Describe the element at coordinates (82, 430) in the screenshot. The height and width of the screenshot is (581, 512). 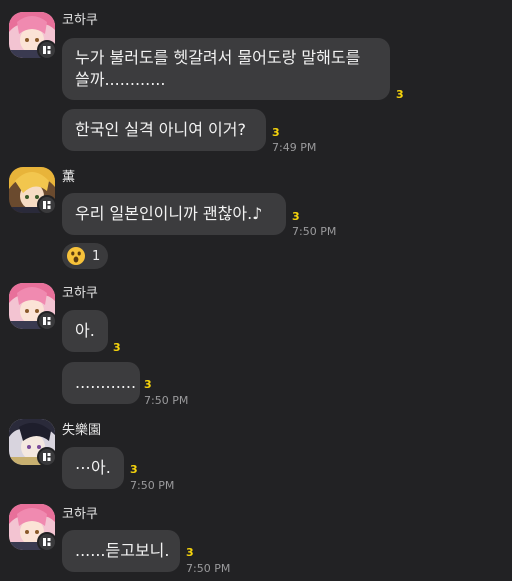
I see `sender-name: 失樂園` at that location.